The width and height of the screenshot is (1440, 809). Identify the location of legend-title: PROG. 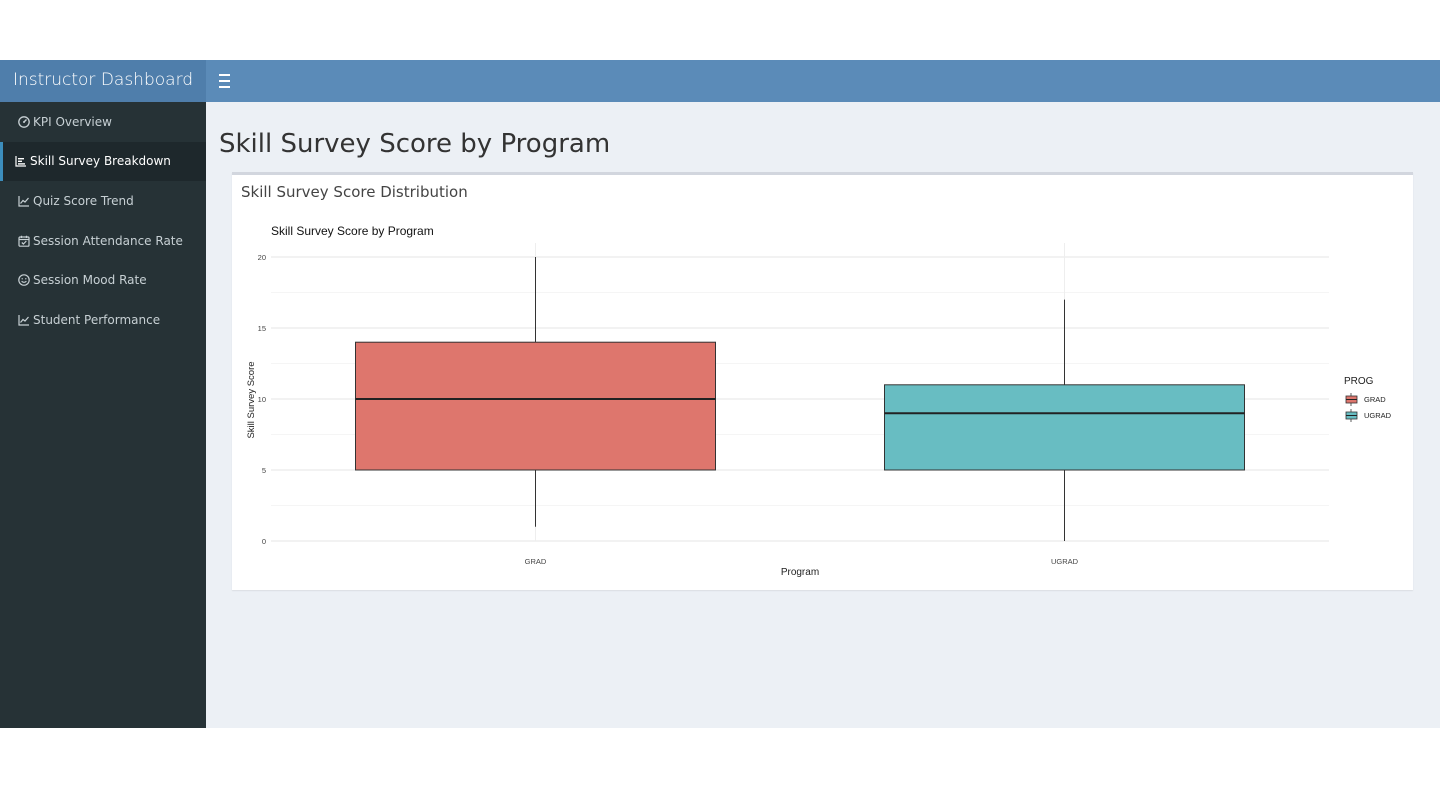
(1359, 381).